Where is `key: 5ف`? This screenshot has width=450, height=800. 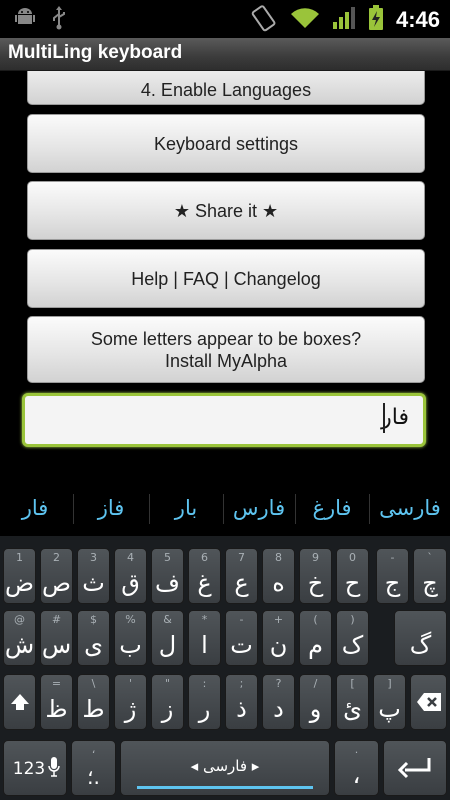
key: 5ف is located at coordinates (167, 576).